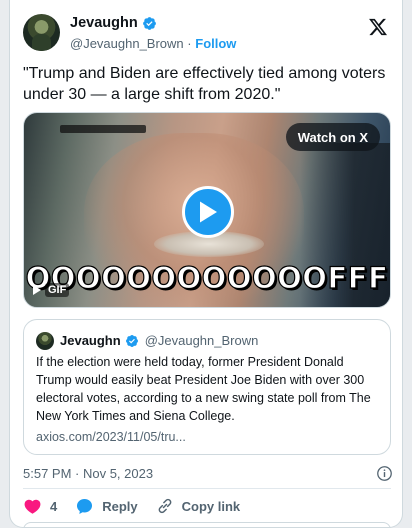  I want to click on info-icon, so click(384, 473).